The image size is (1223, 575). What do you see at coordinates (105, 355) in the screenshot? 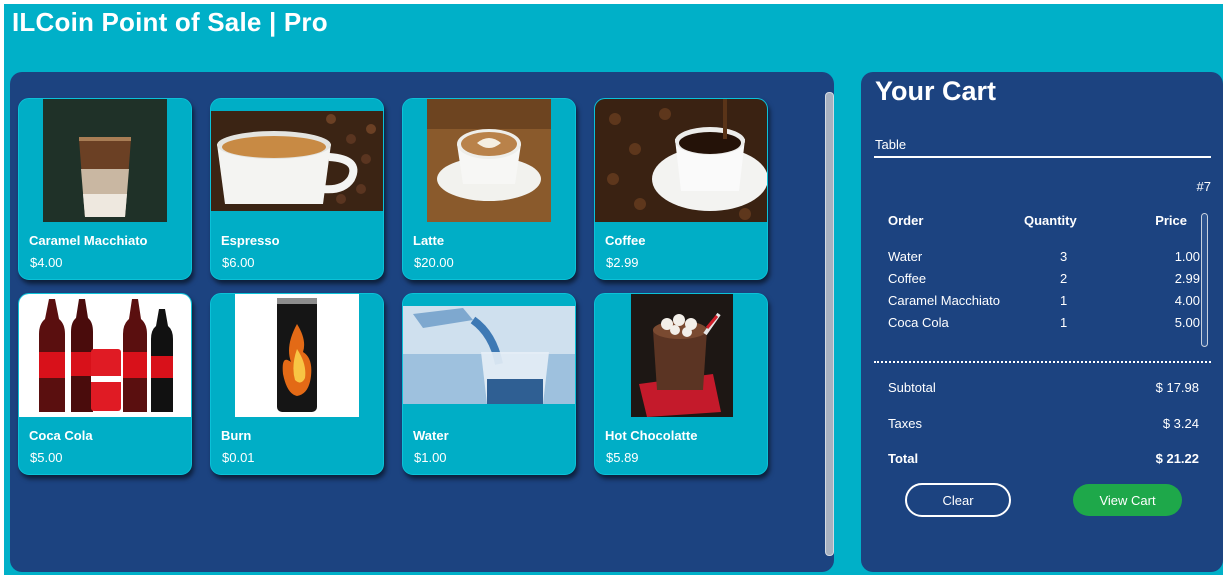
I see `coca-cola-image` at bounding box center [105, 355].